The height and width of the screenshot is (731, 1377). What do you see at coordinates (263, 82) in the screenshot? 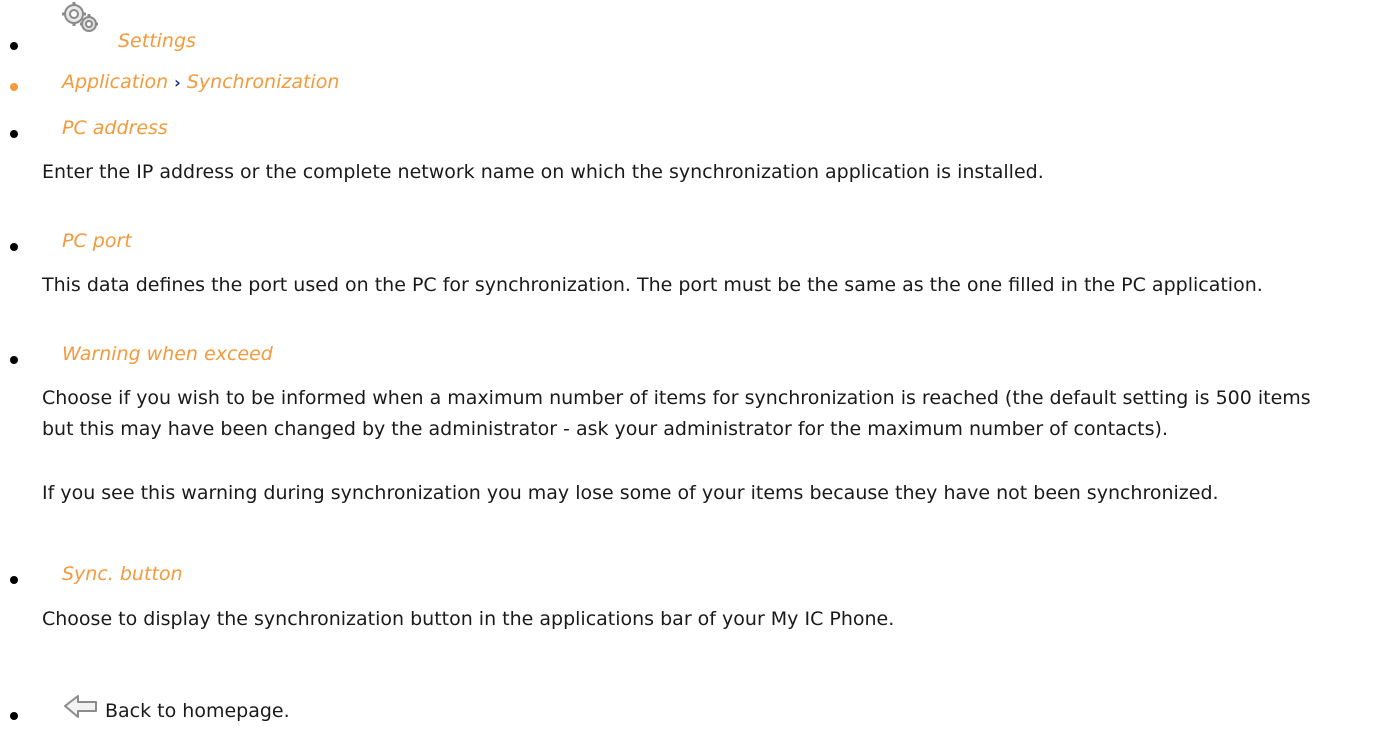
I see `breadcrumb-synchronization: Synchronization` at bounding box center [263, 82].